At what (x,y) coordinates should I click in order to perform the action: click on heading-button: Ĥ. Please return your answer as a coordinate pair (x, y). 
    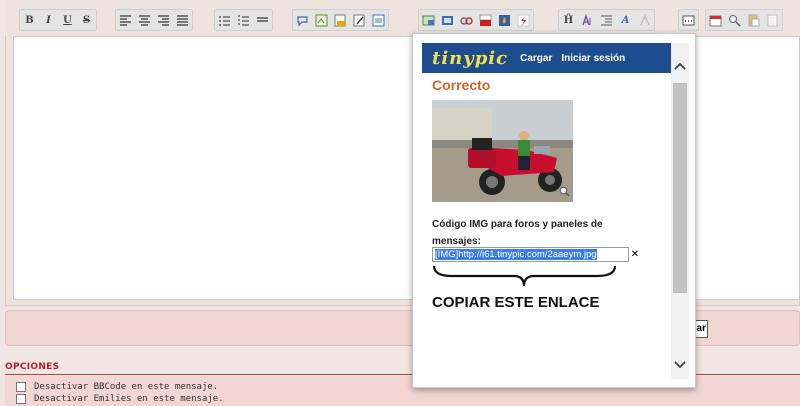
    Looking at the image, I should click on (568, 20).